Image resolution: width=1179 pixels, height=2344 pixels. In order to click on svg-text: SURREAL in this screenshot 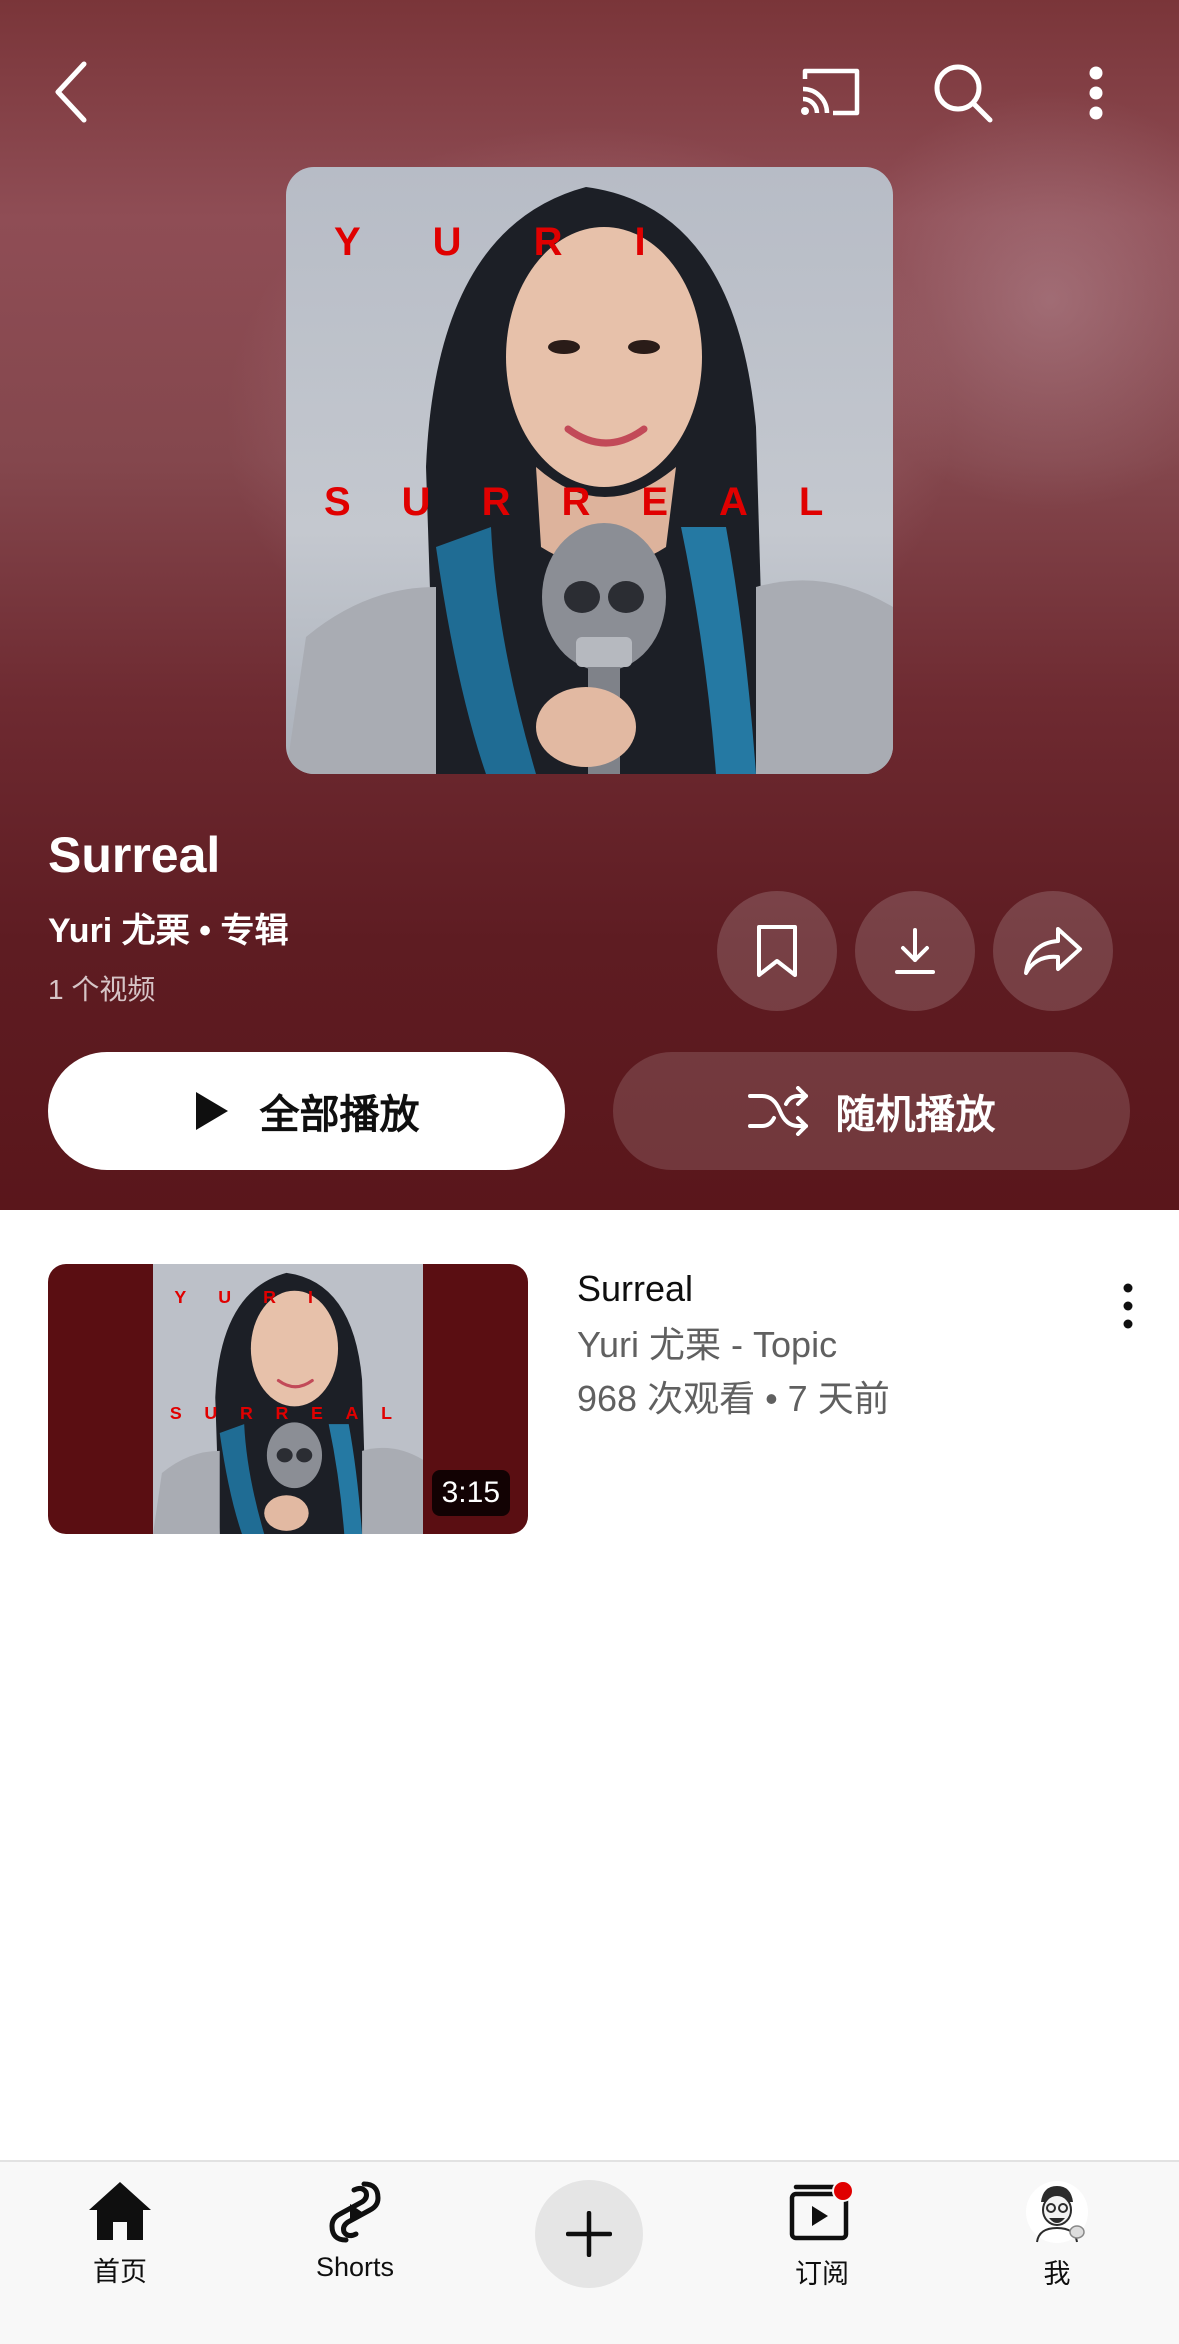, I will do `click(292, 1413)`.